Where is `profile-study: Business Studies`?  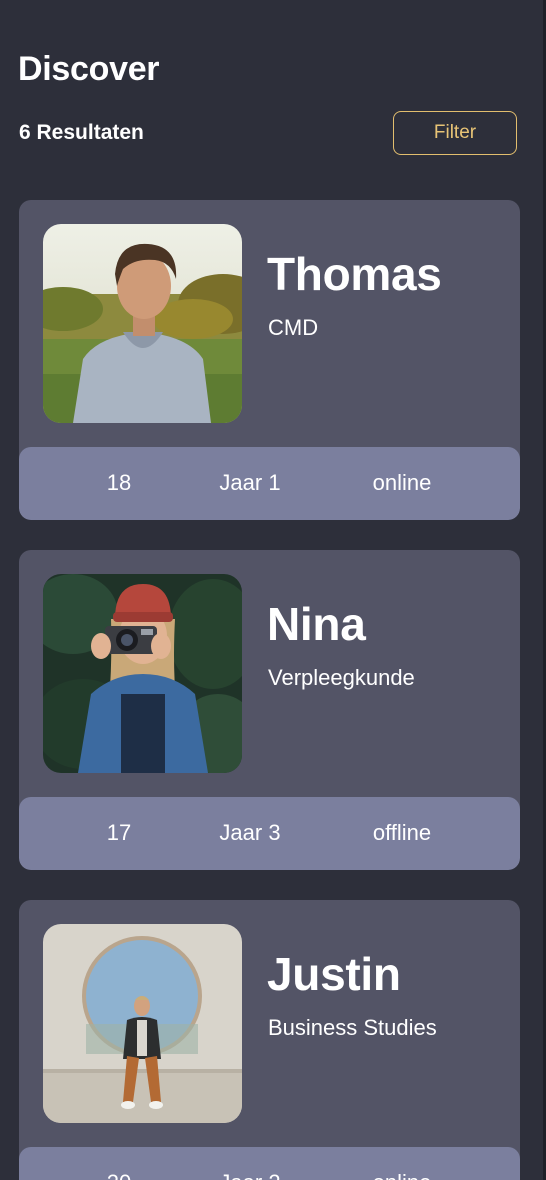
profile-study: Business Studies is located at coordinates (352, 1027).